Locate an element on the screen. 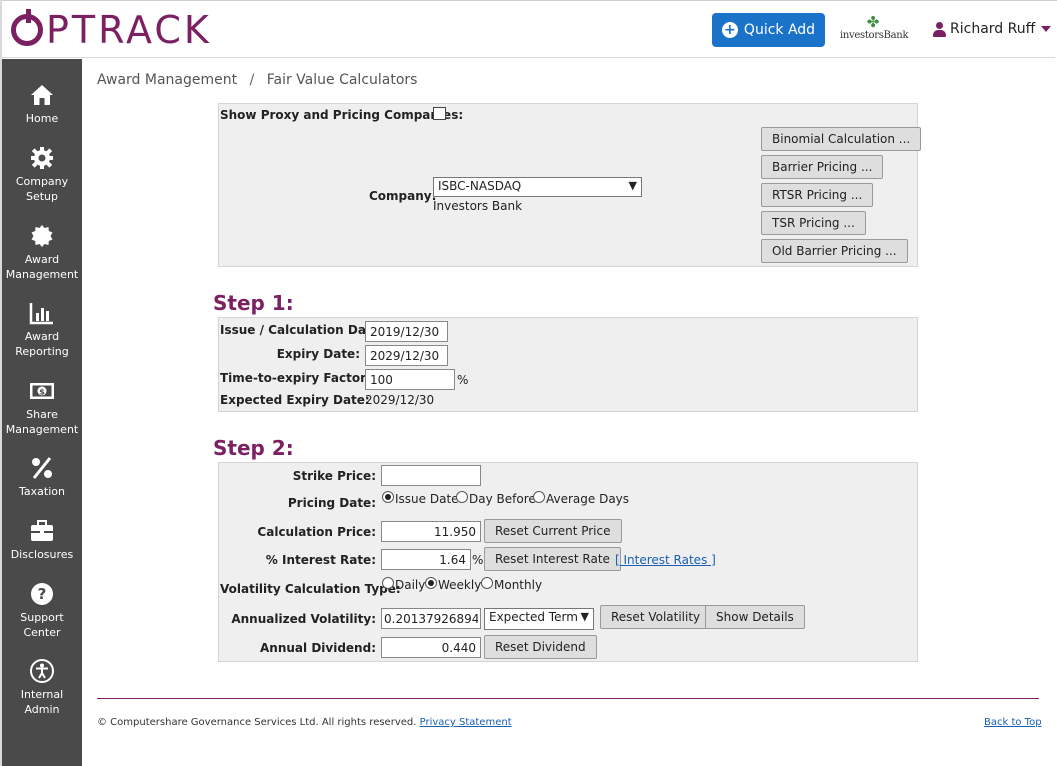 This screenshot has height=766, width=1057. step1-title: Step 1: is located at coordinates (253, 303).